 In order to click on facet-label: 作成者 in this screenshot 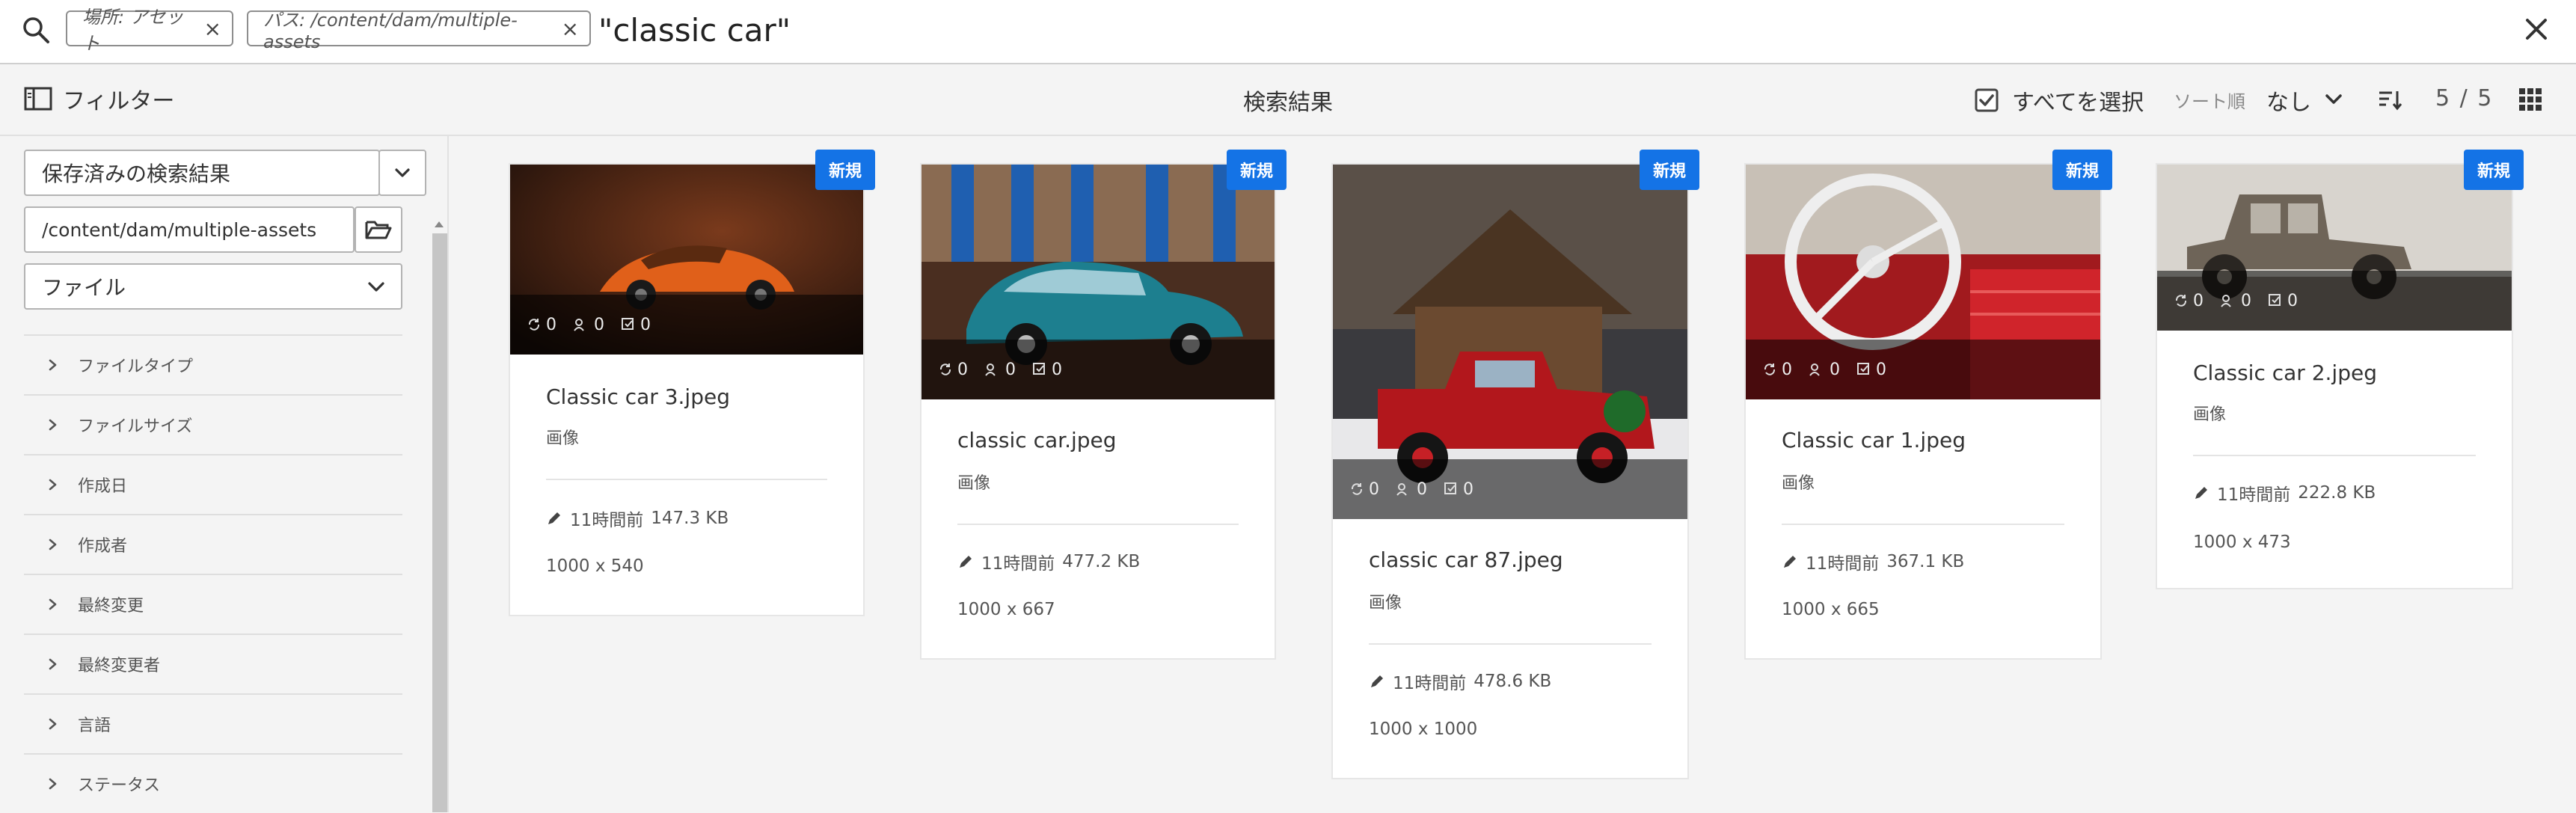, I will do `click(103, 546)`.